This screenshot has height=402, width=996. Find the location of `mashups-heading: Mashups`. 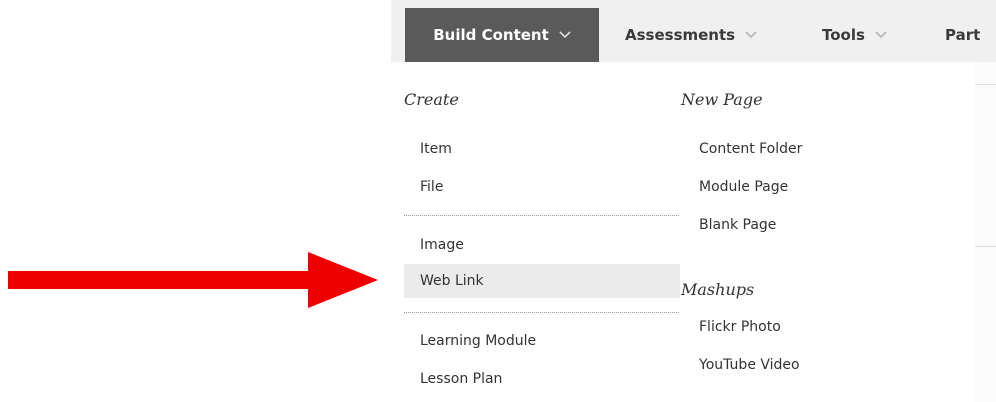

mashups-heading: Mashups is located at coordinates (718, 289).